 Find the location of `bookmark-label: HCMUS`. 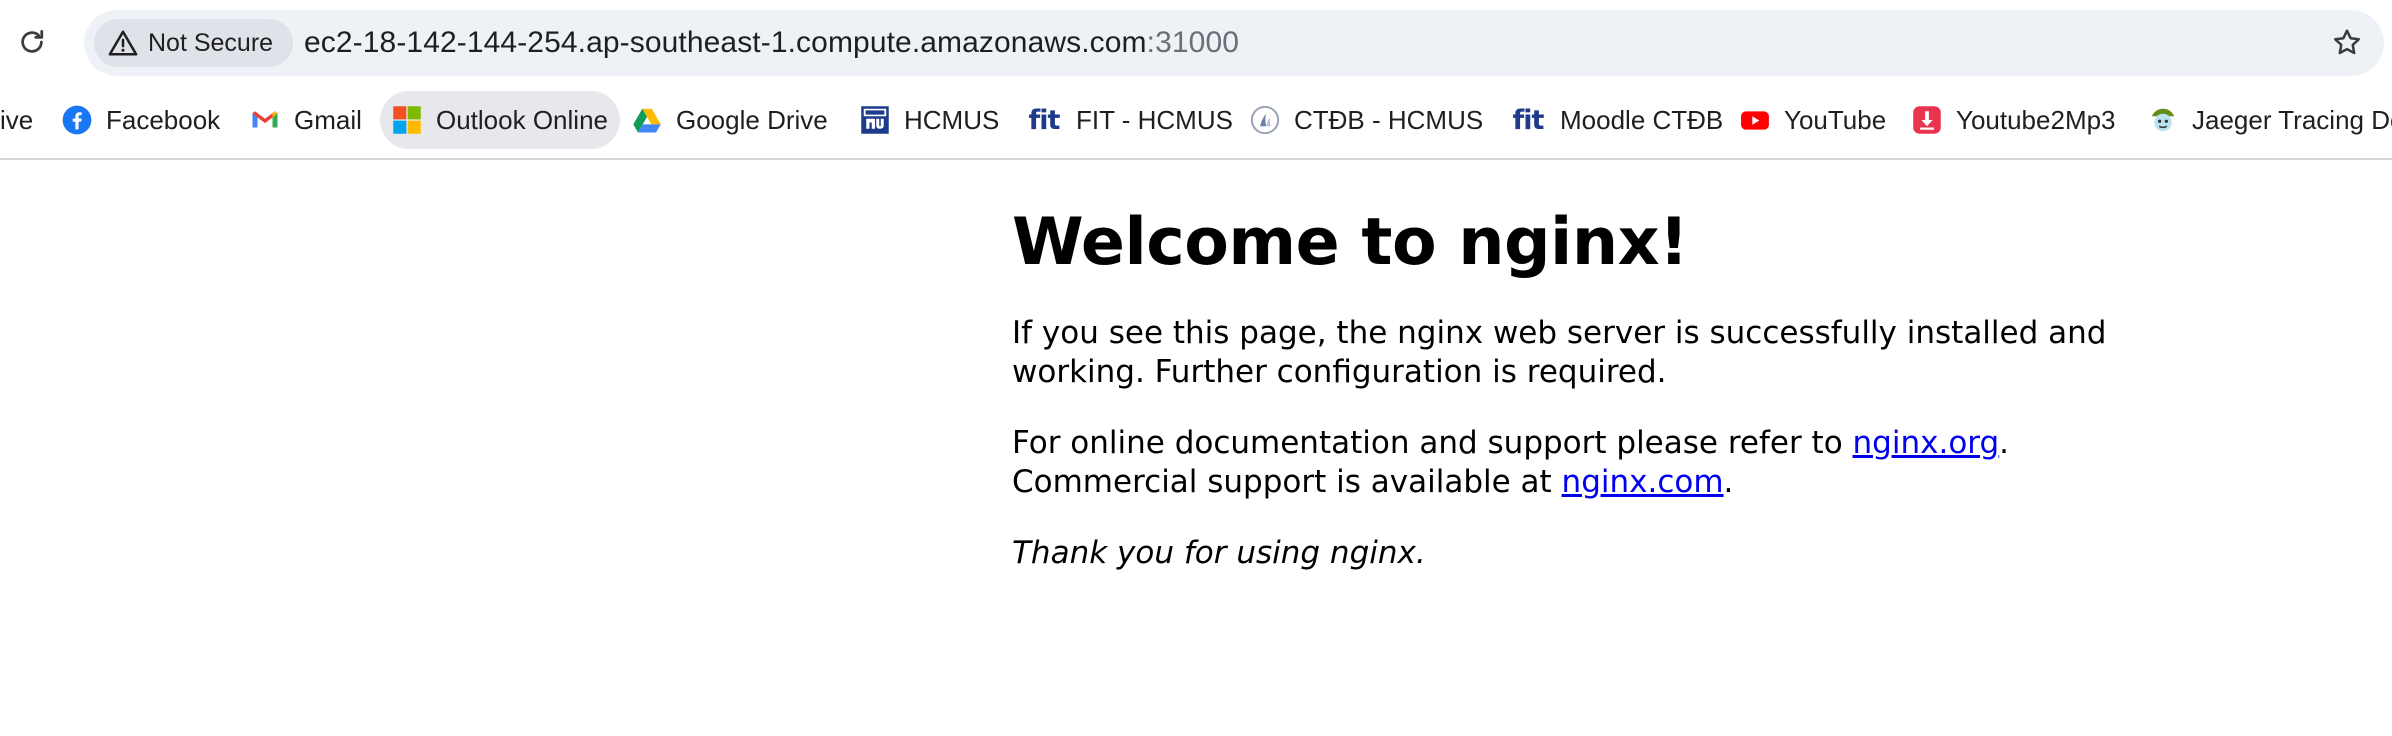

bookmark-label: HCMUS is located at coordinates (952, 119).